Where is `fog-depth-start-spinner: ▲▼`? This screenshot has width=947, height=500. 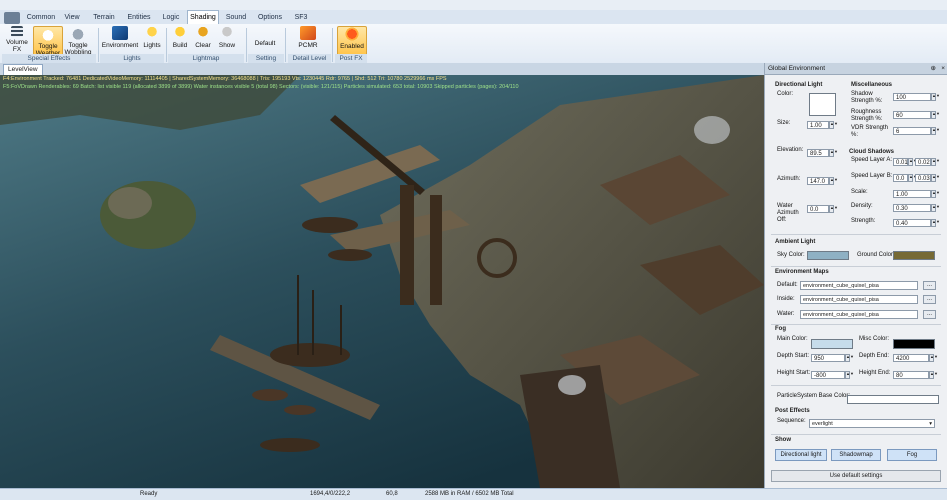 fog-depth-start-spinner: ▲▼ is located at coordinates (849, 358).